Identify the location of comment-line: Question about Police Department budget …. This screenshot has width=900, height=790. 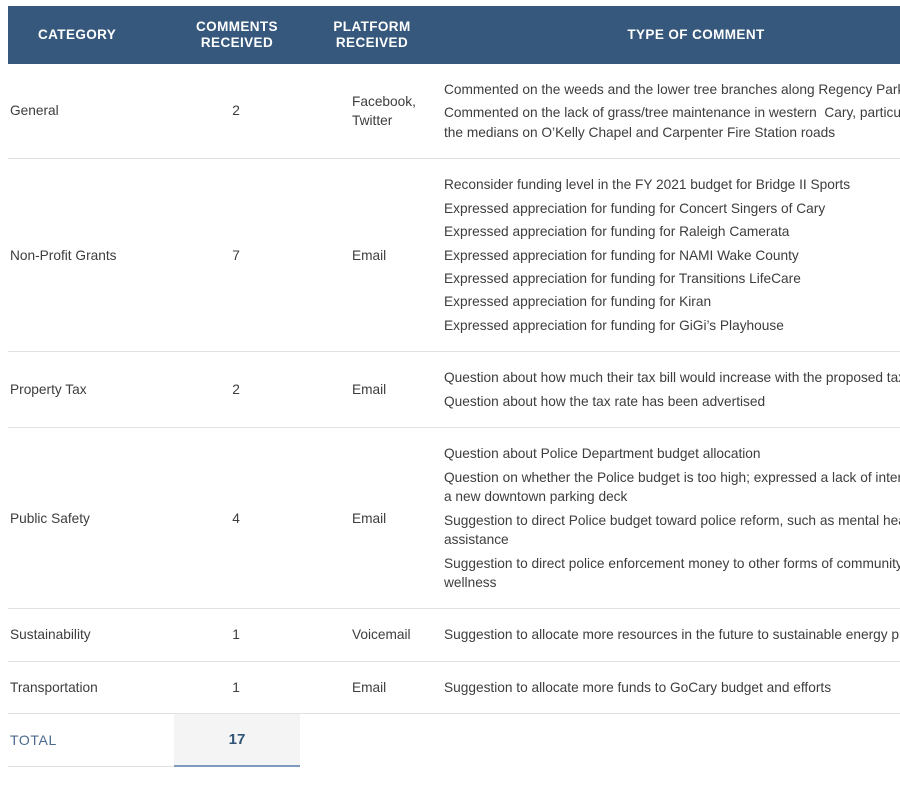
(602, 454).